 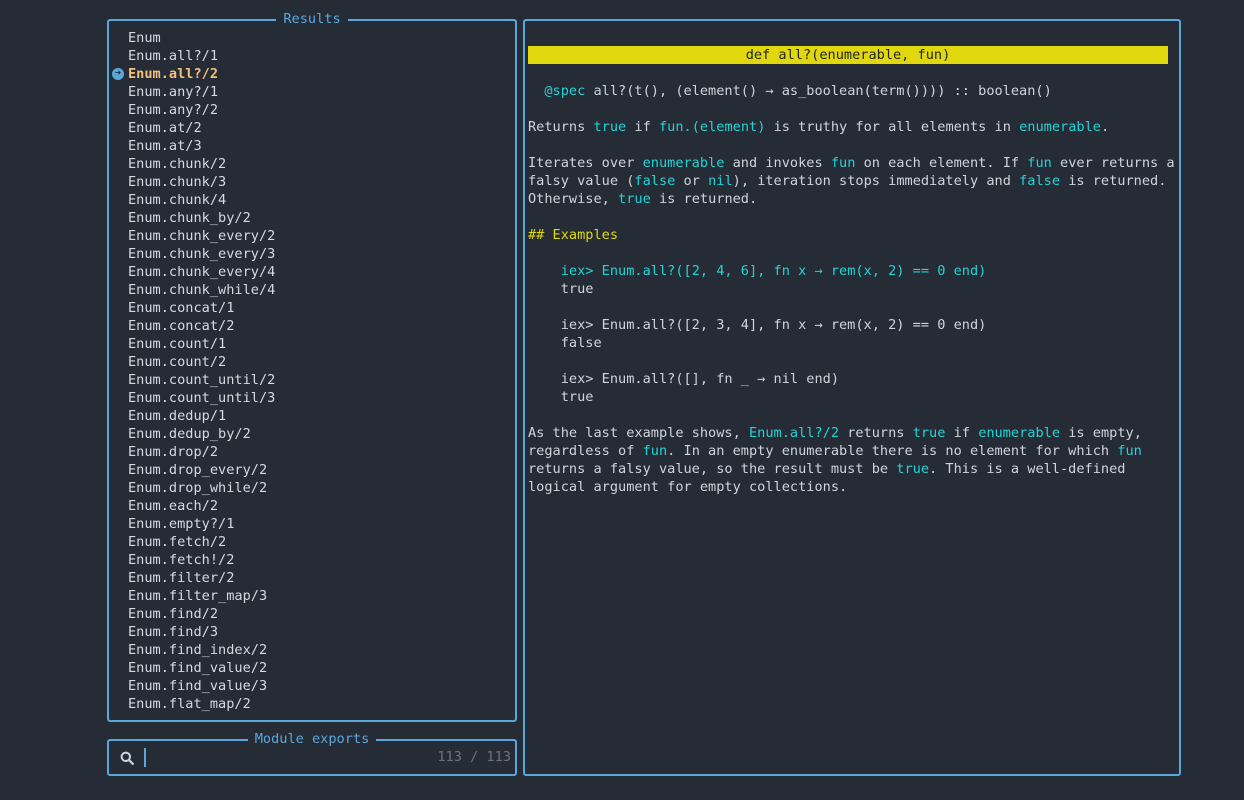 What do you see at coordinates (312, 542) in the screenshot?
I see `list-item: Enum.fetch/2` at bounding box center [312, 542].